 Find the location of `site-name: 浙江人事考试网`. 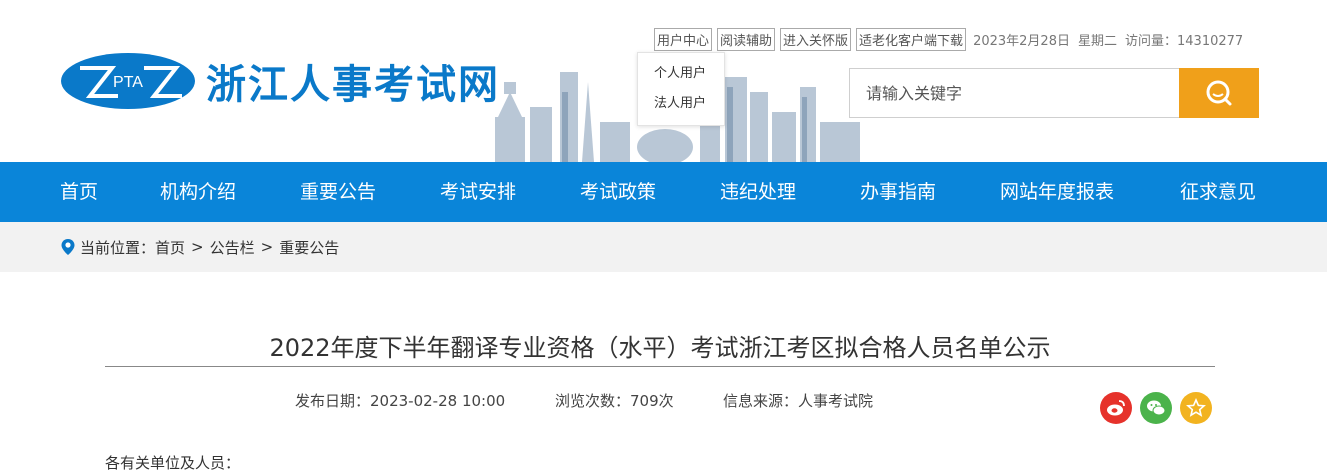

site-name: 浙江人事考试网 is located at coordinates (353, 85).